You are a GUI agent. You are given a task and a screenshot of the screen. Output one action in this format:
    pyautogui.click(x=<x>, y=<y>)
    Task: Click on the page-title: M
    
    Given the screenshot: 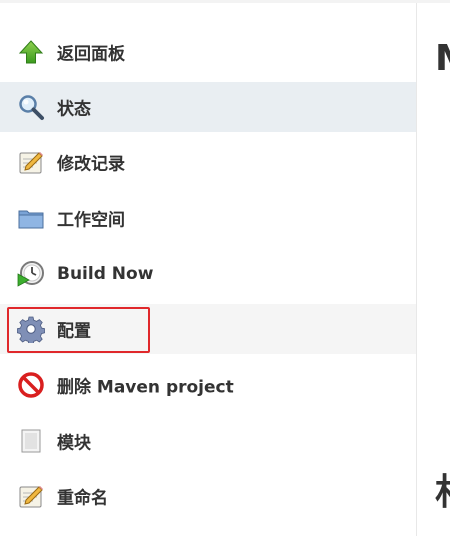 What is the action you would take?
    pyautogui.click(x=442, y=59)
    